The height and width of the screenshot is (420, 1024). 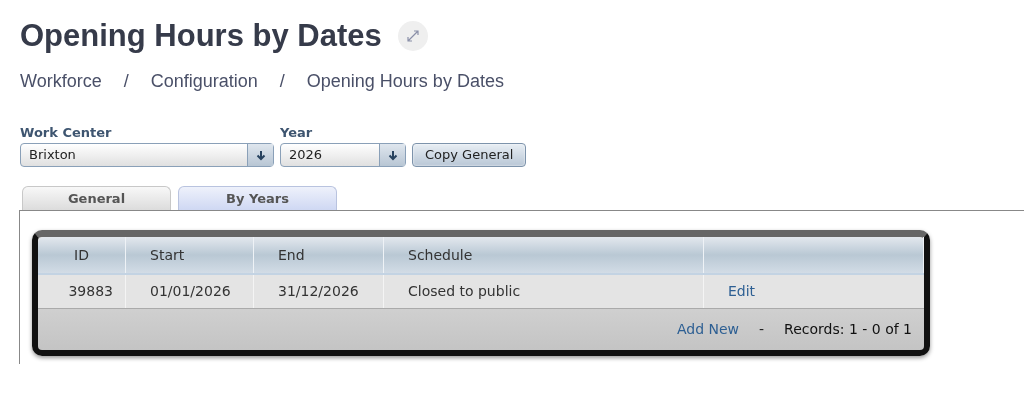 What do you see at coordinates (708, 329) in the screenshot?
I see `add-new-link: Add New` at bounding box center [708, 329].